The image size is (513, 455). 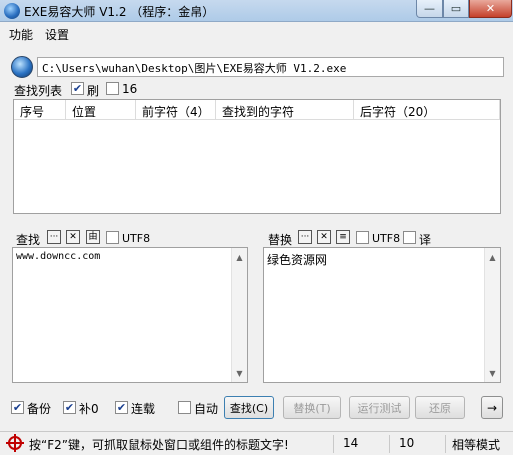 What do you see at coordinates (28, 240) in the screenshot?
I see `find-label: 查找` at bounding box center [28, 240].